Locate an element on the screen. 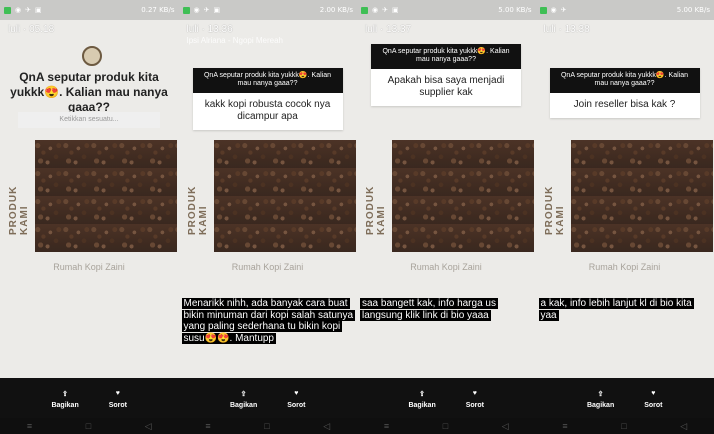 The height and width of the screenshot is (434, 714). story-meta: luli · 13.36 is located at coordinates (209, 29).